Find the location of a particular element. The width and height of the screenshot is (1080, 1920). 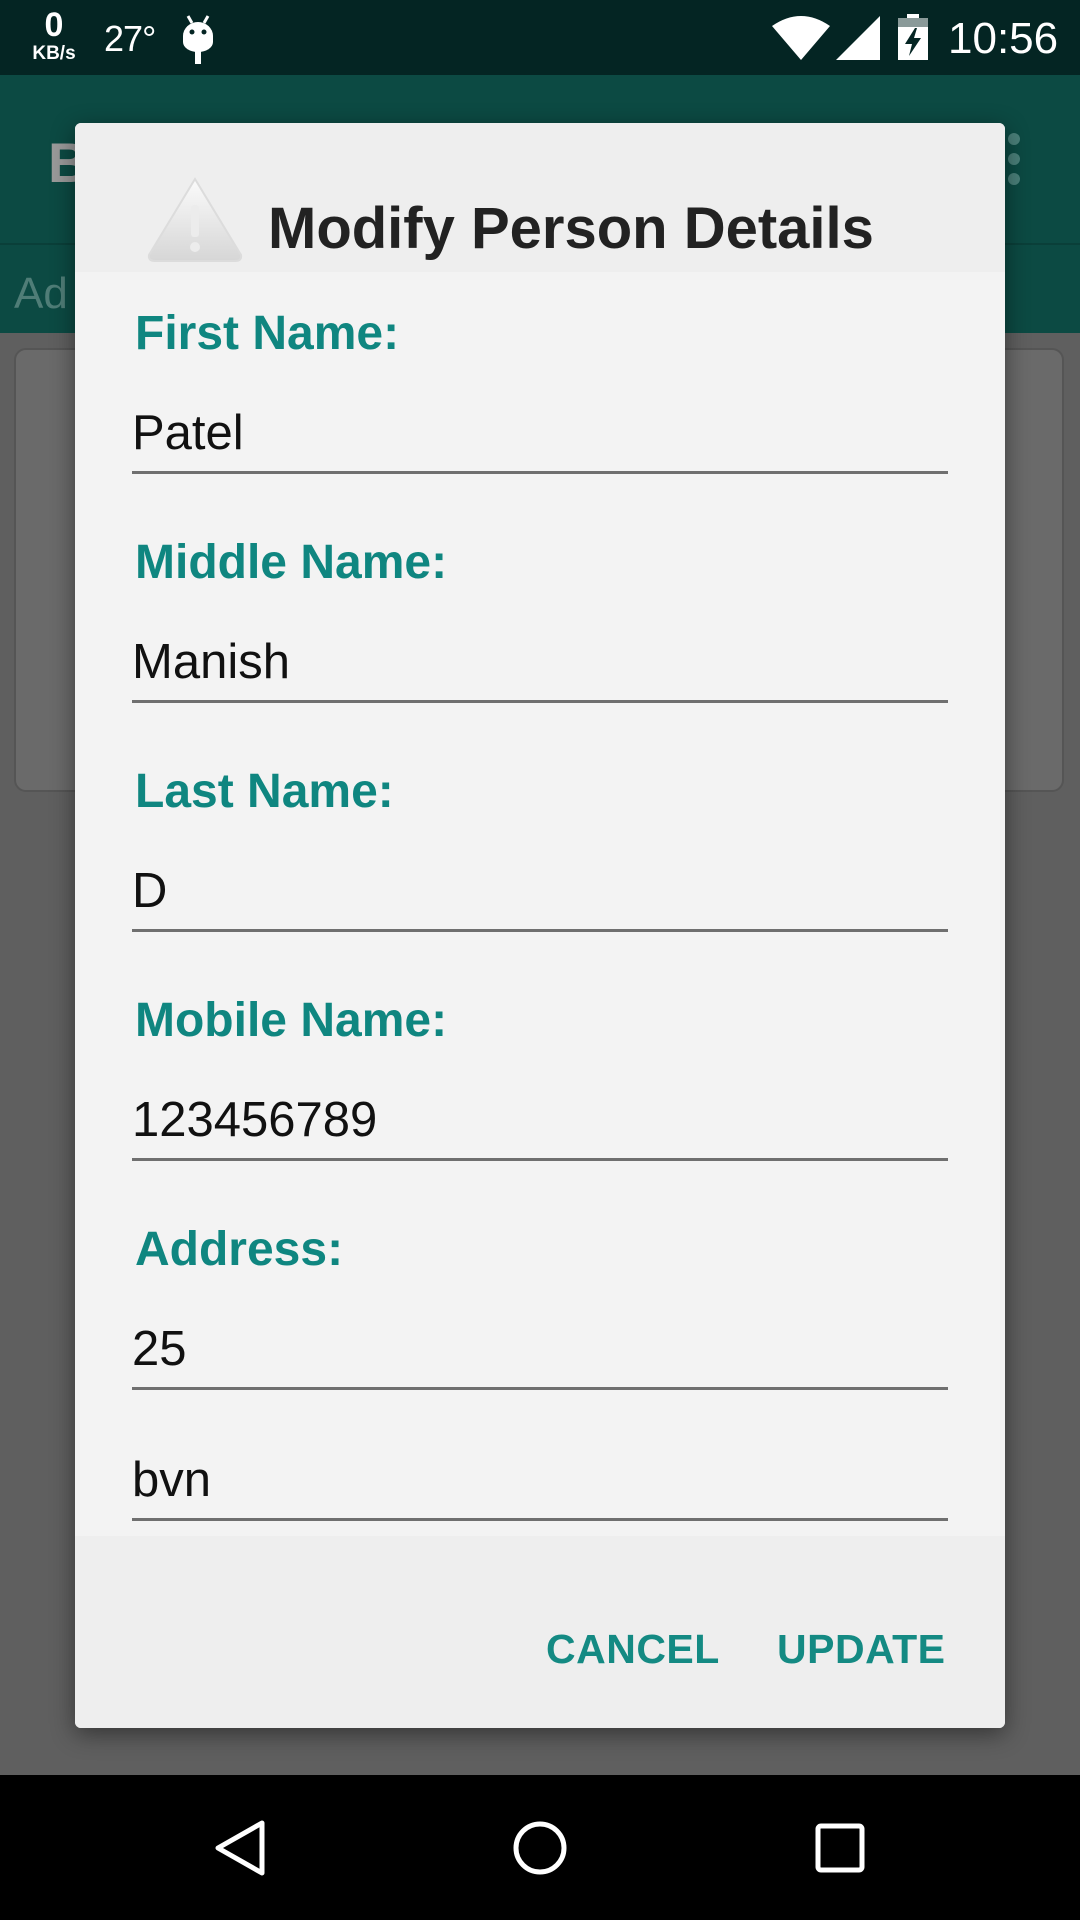

recents-icon is located at coordinates (840, 1847).